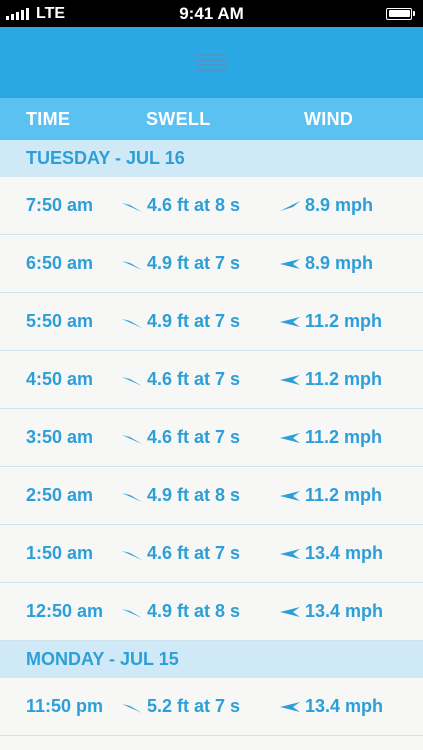 Image resolution: width=423 pixels, height=750 pixels. What do you see at coordinates (60, 495) in the screenshot?
I see `row-time: 2:50 am` at bounding box center [60, 495].